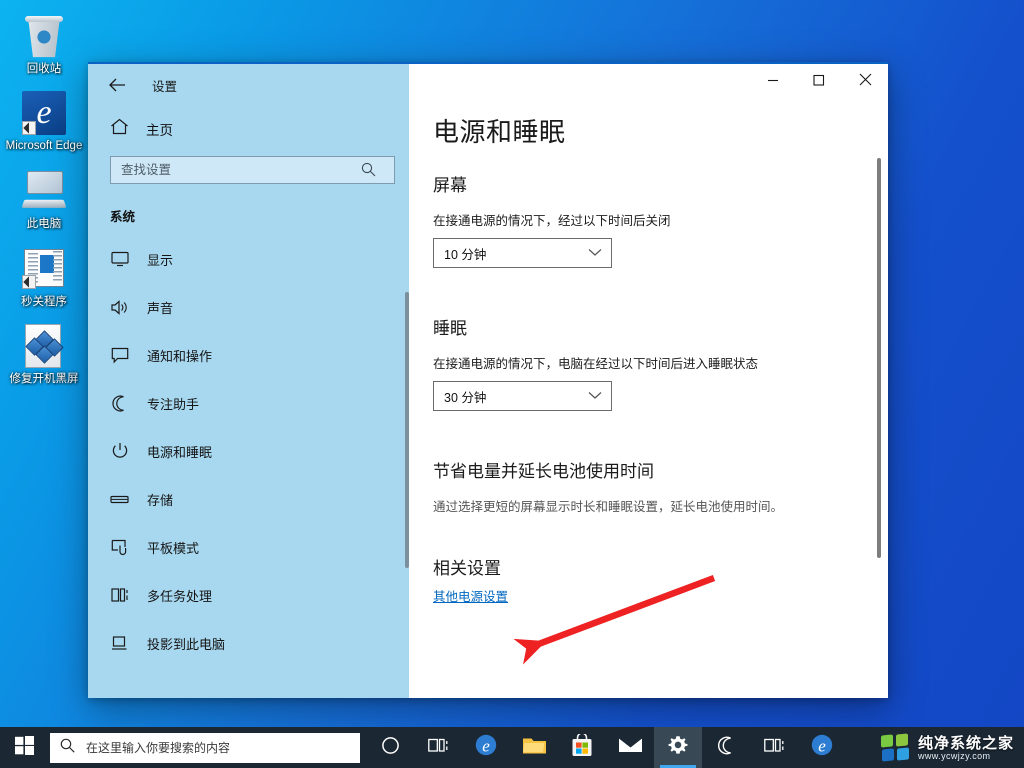 The width and height of the screenshot is (1024, 768). Describe the element at coordinates (248, 355) in the screenshot. I see `sidebar-item-notifications: 通知和操作` at that location.